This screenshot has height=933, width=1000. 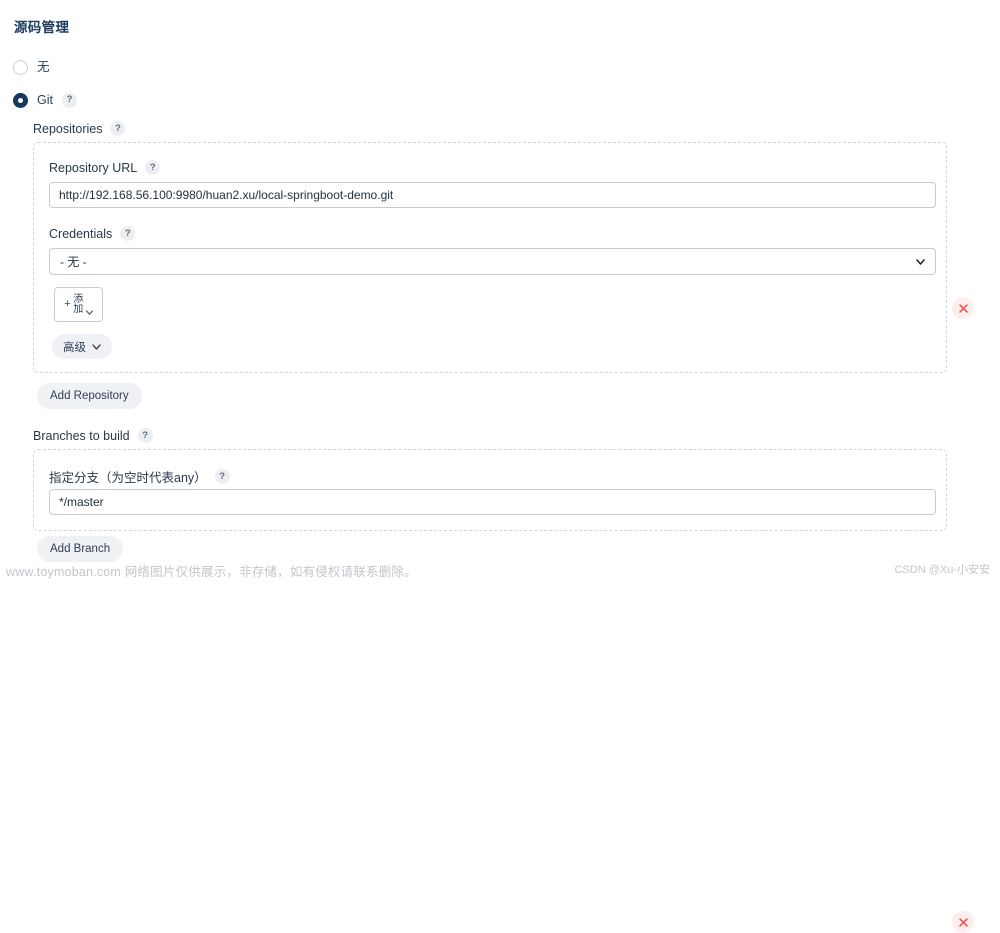 I want to click on delete-branch-button, so click(x=963, y=922).